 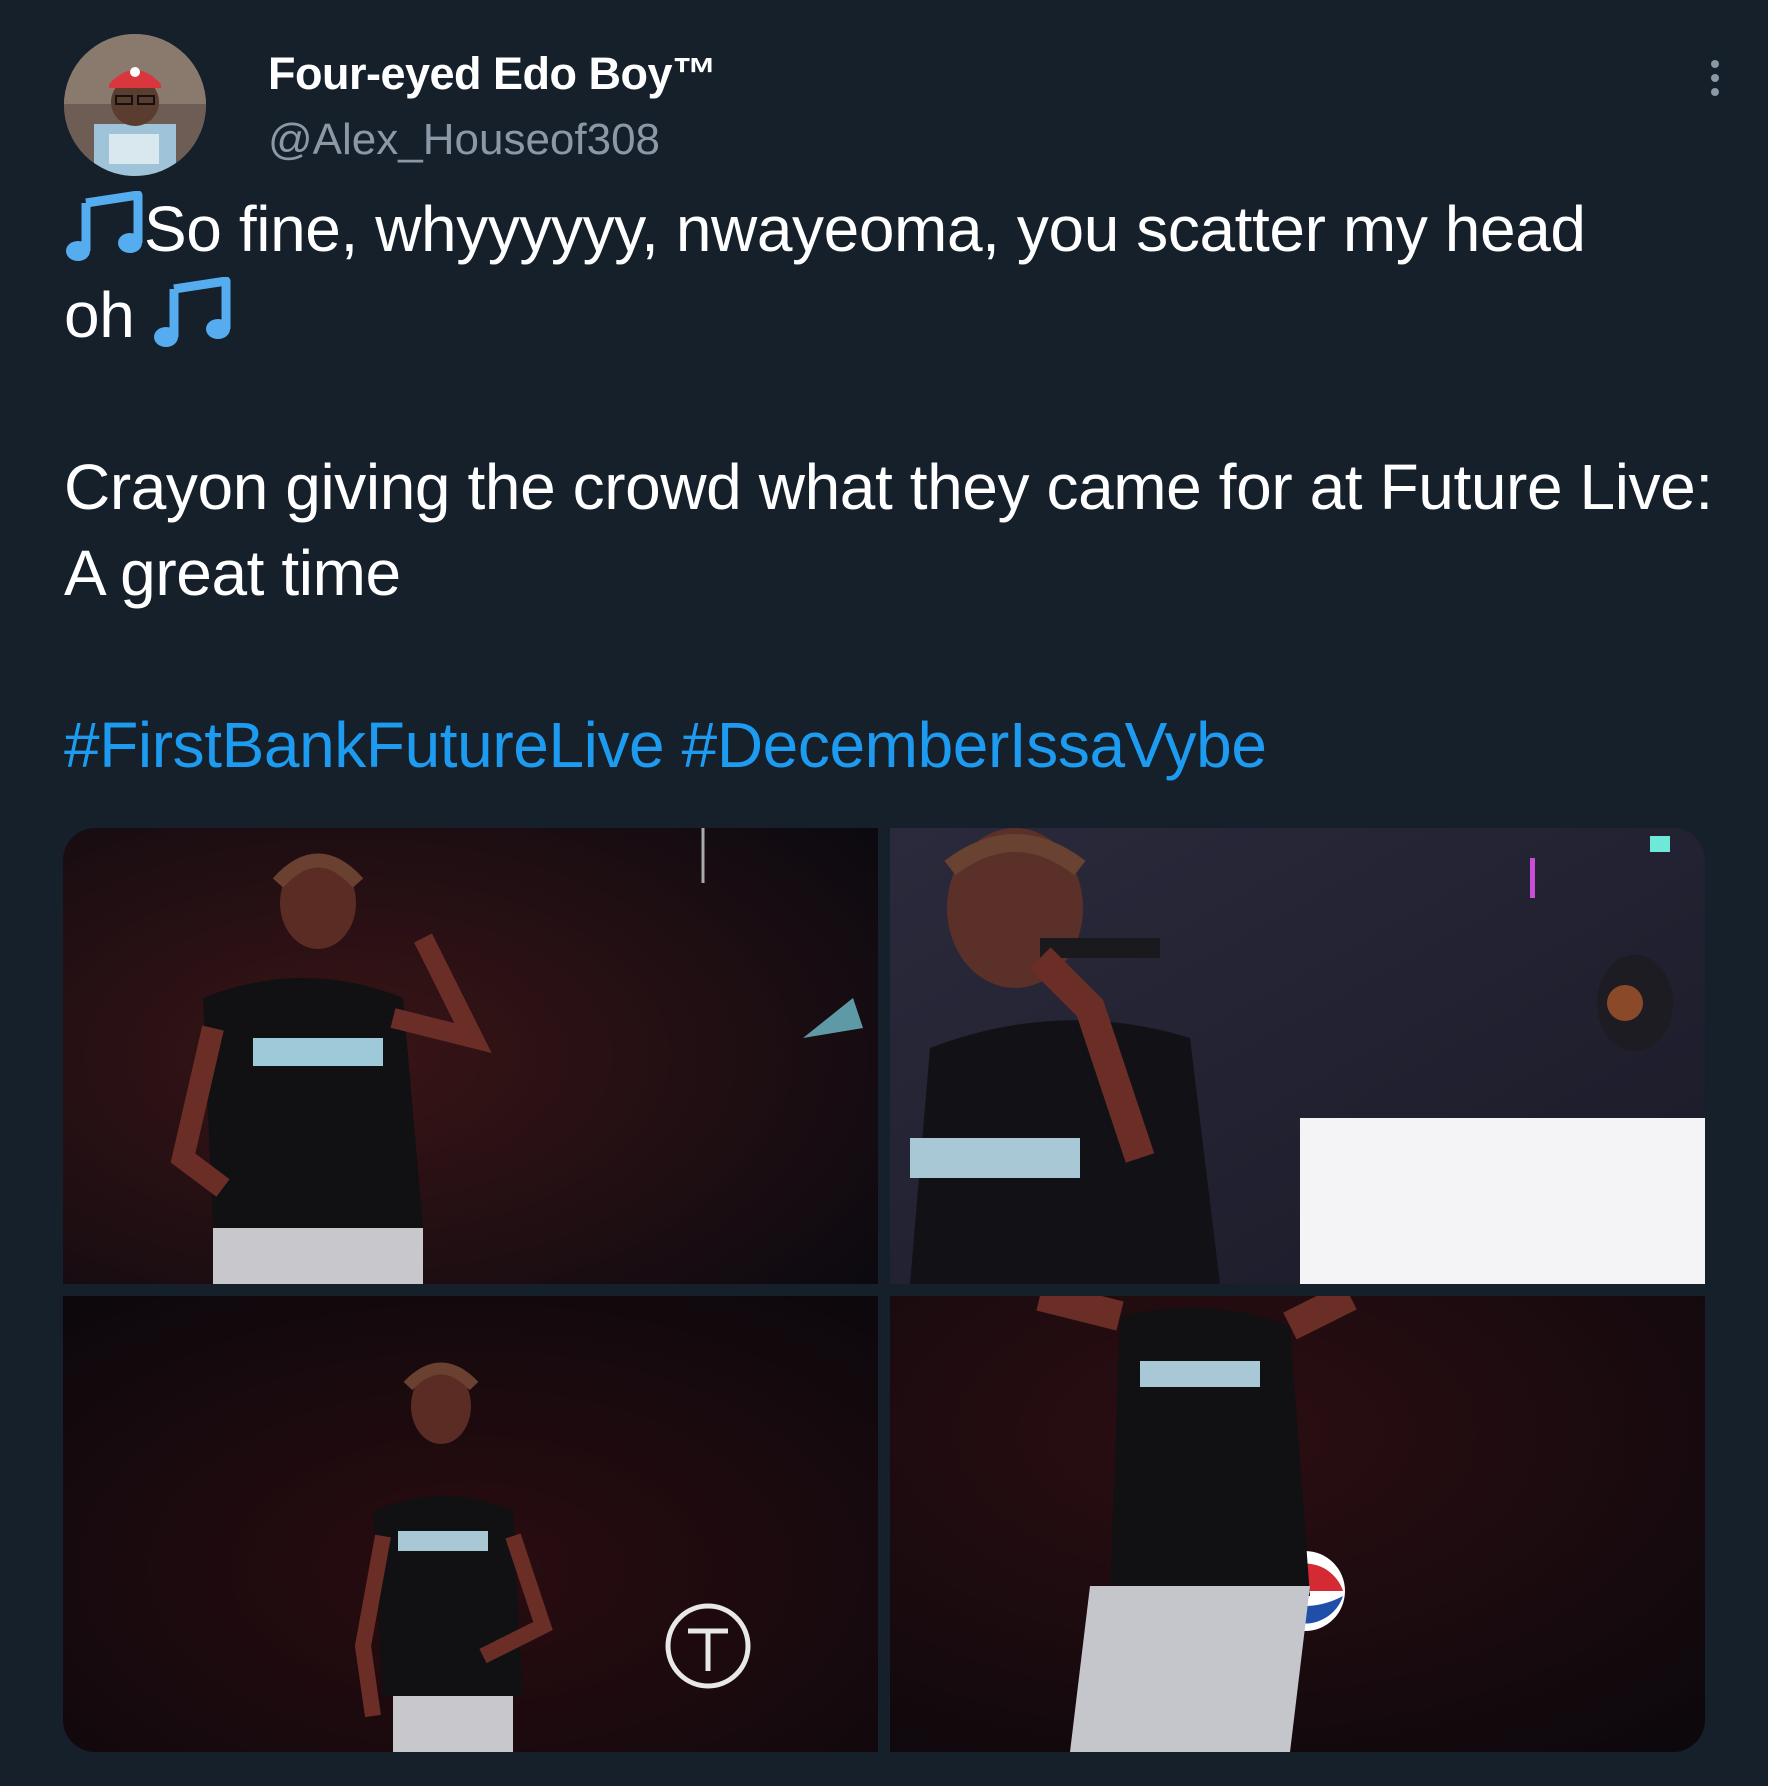 What do you see at coordinates (492, 74) in the screenshot?
I see `display-name: Four-eyed Edo Boy™` at bounding box center [492, 74].